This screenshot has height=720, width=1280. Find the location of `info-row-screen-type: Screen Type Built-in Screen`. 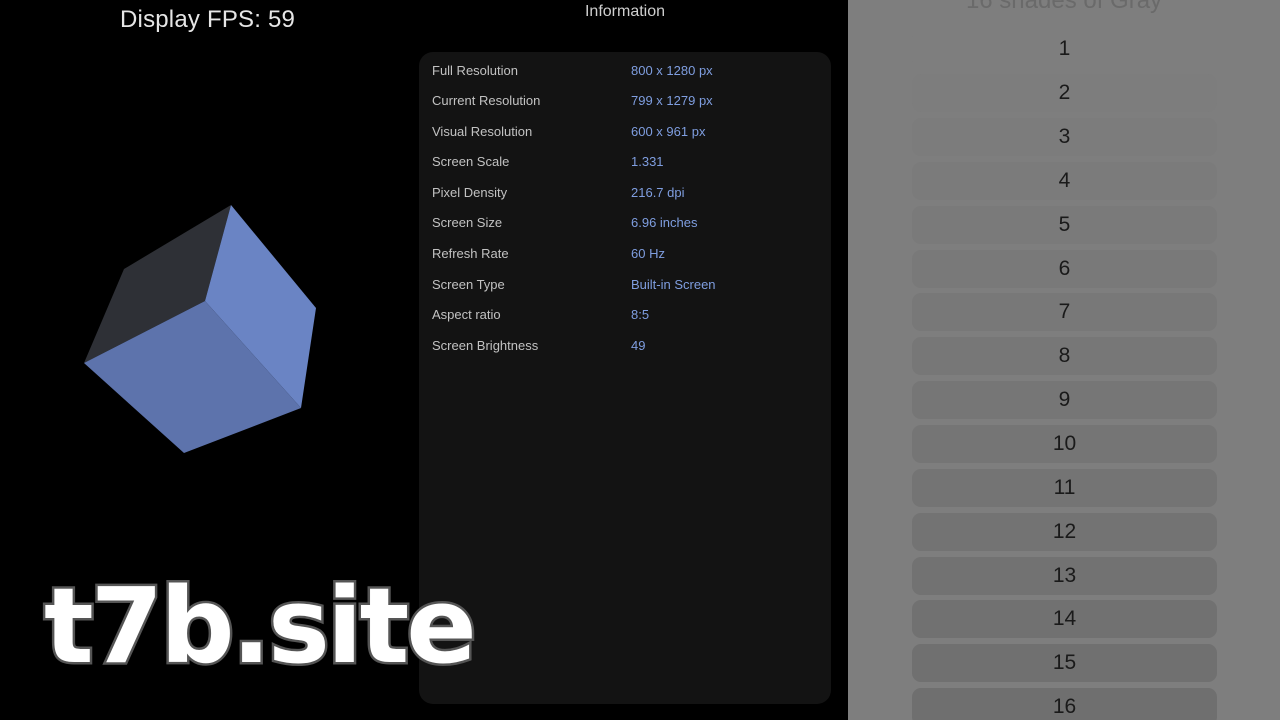

info-row-screen-type: Screen Type Built-in Screen is located at coordinates (627, 285).